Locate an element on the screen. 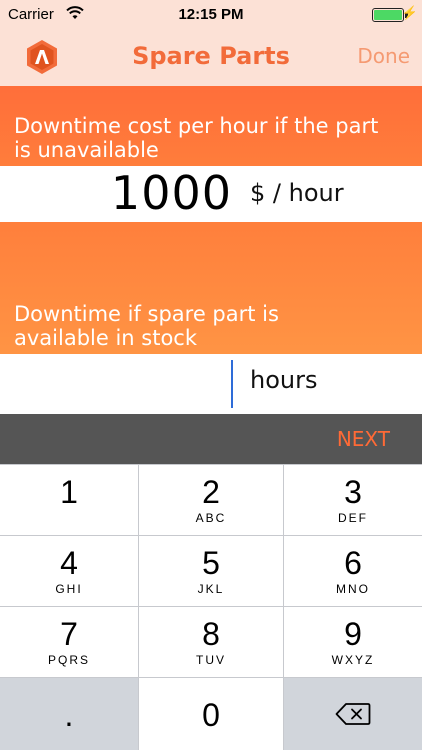  status-bar: Carrier 12:15 PM ⚡ is located at coordinates (211, 15).